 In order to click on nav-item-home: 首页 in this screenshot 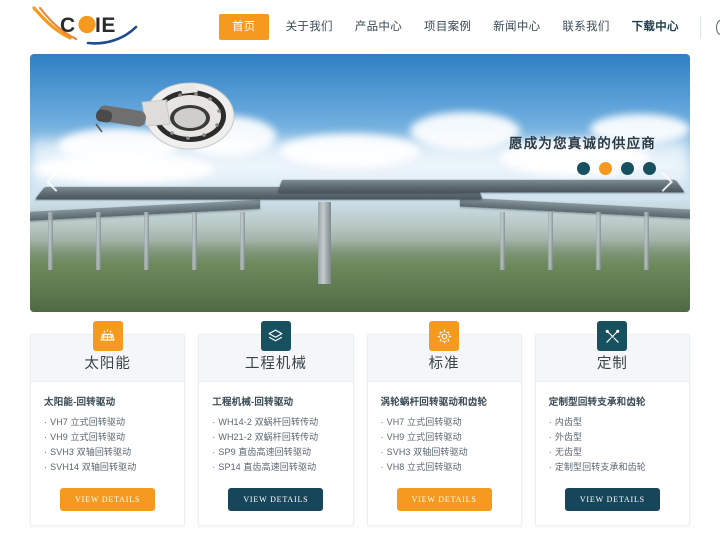, I will do `click(244, 27)`.